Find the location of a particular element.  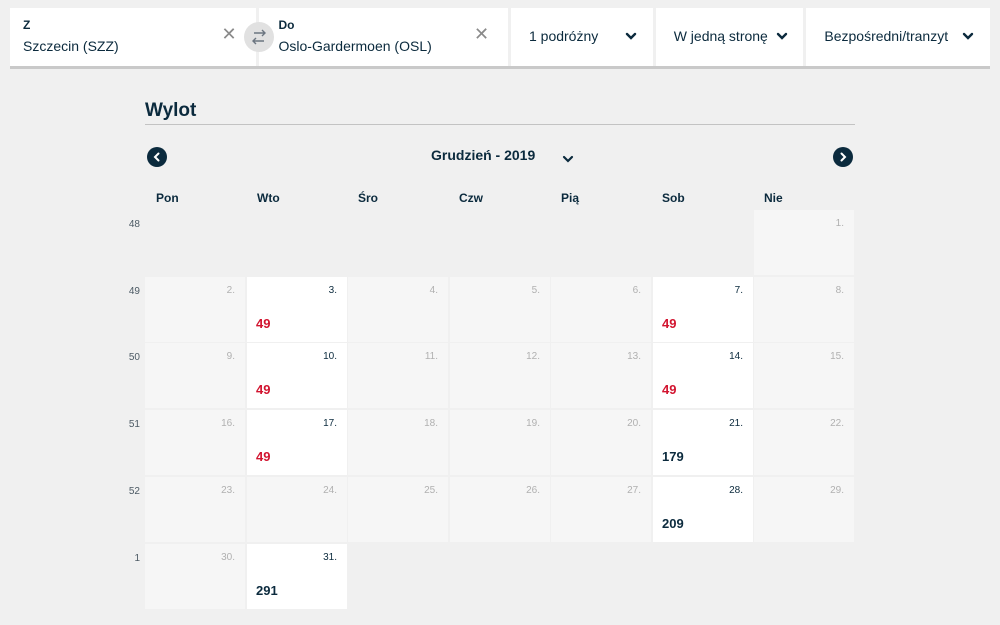

weekday-header: Pon Wto Śro Czw Pią Sob Nie is located at coordinates (500, 199).